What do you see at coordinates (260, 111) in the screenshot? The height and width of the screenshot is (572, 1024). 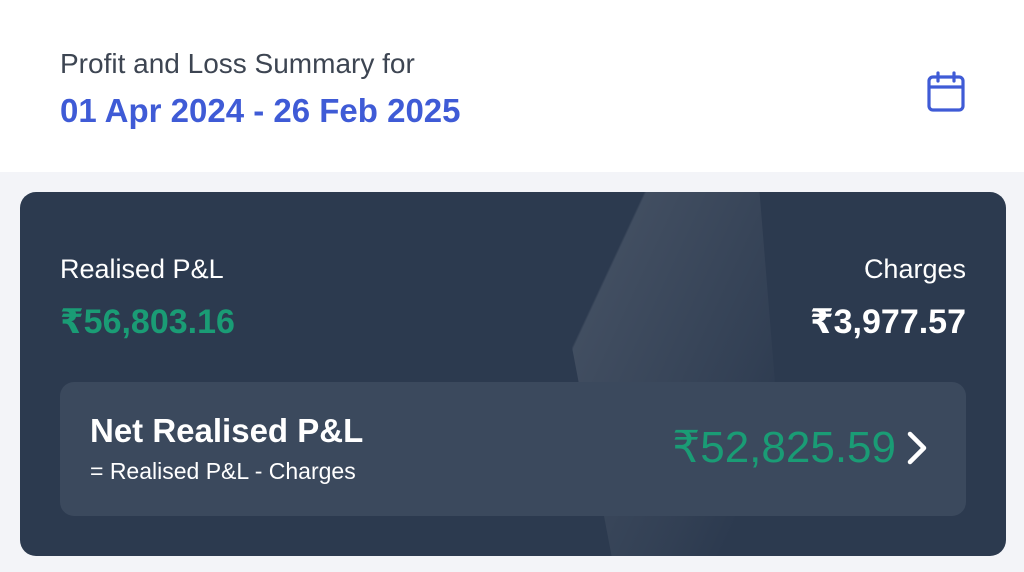 I see `date-range: 01 Apr 2024 - 26 Feb 2025` at bounding box center [260, 111].